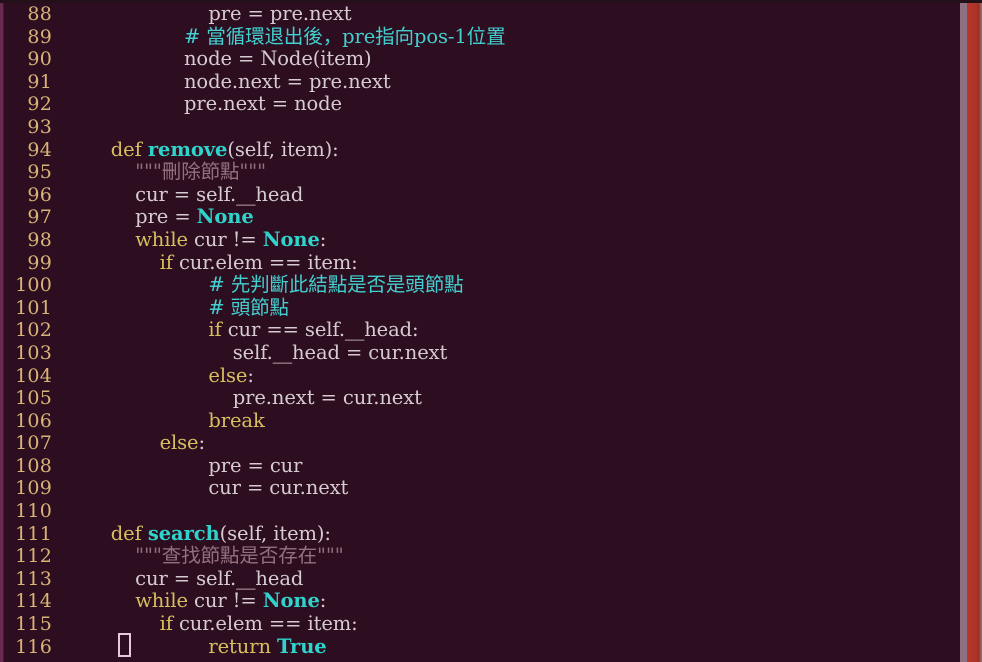 The image size is (982, 662). I want to click on code-line: 92 pre.next = node, so click(482, 104).